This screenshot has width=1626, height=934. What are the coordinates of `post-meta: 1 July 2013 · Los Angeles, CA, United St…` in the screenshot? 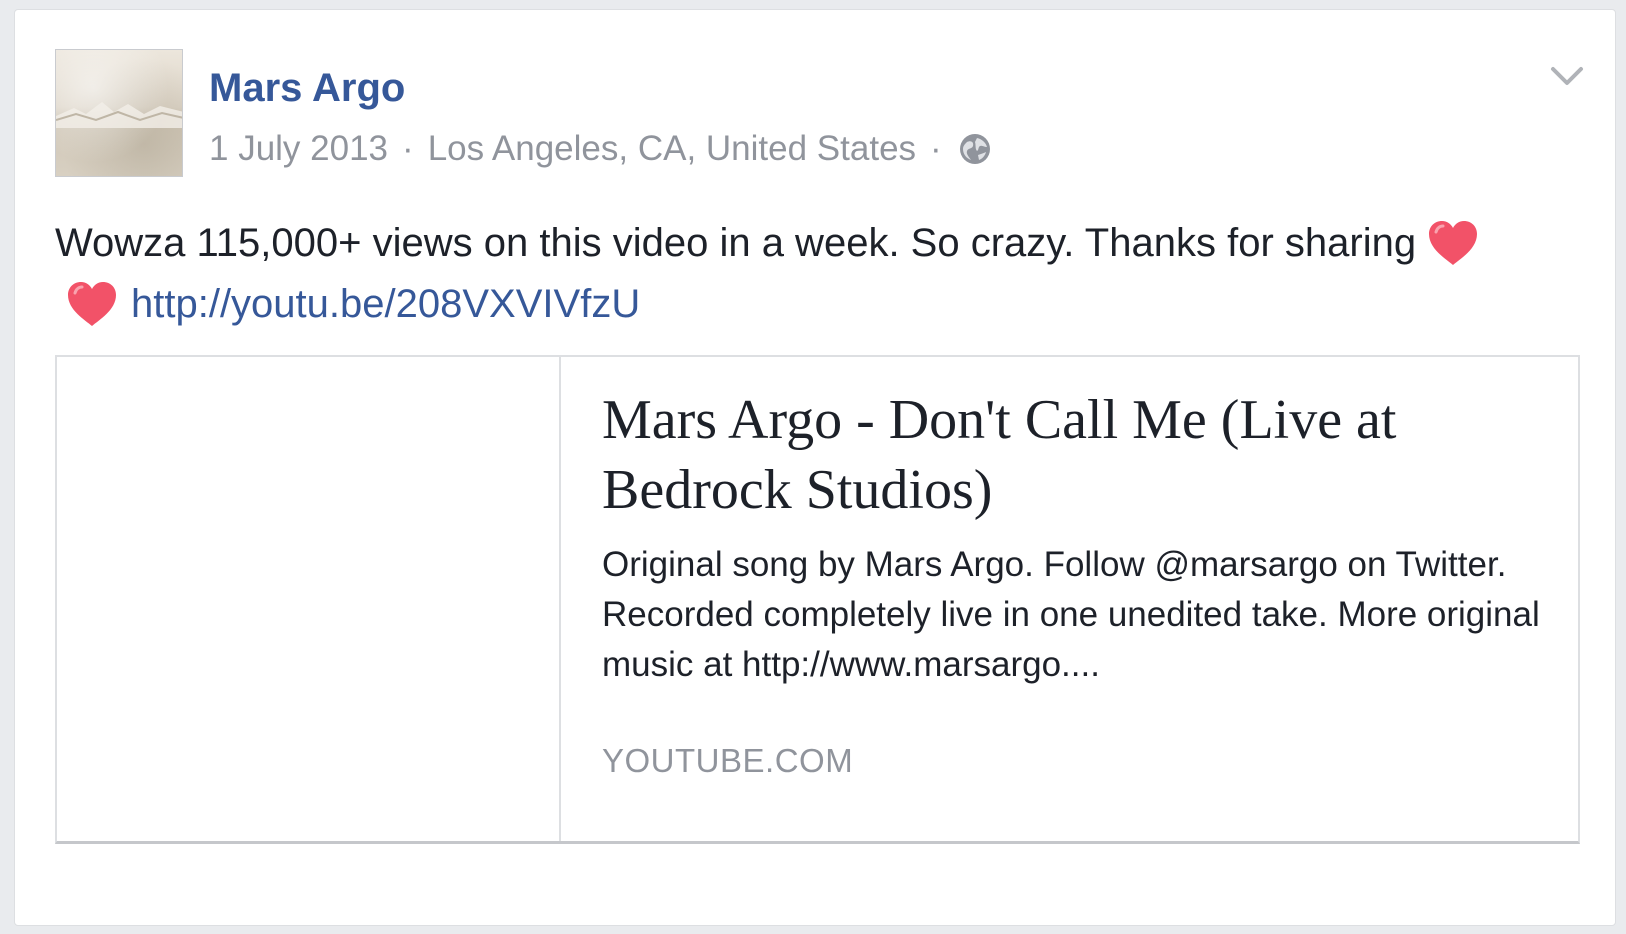 It's located at (600, 149).